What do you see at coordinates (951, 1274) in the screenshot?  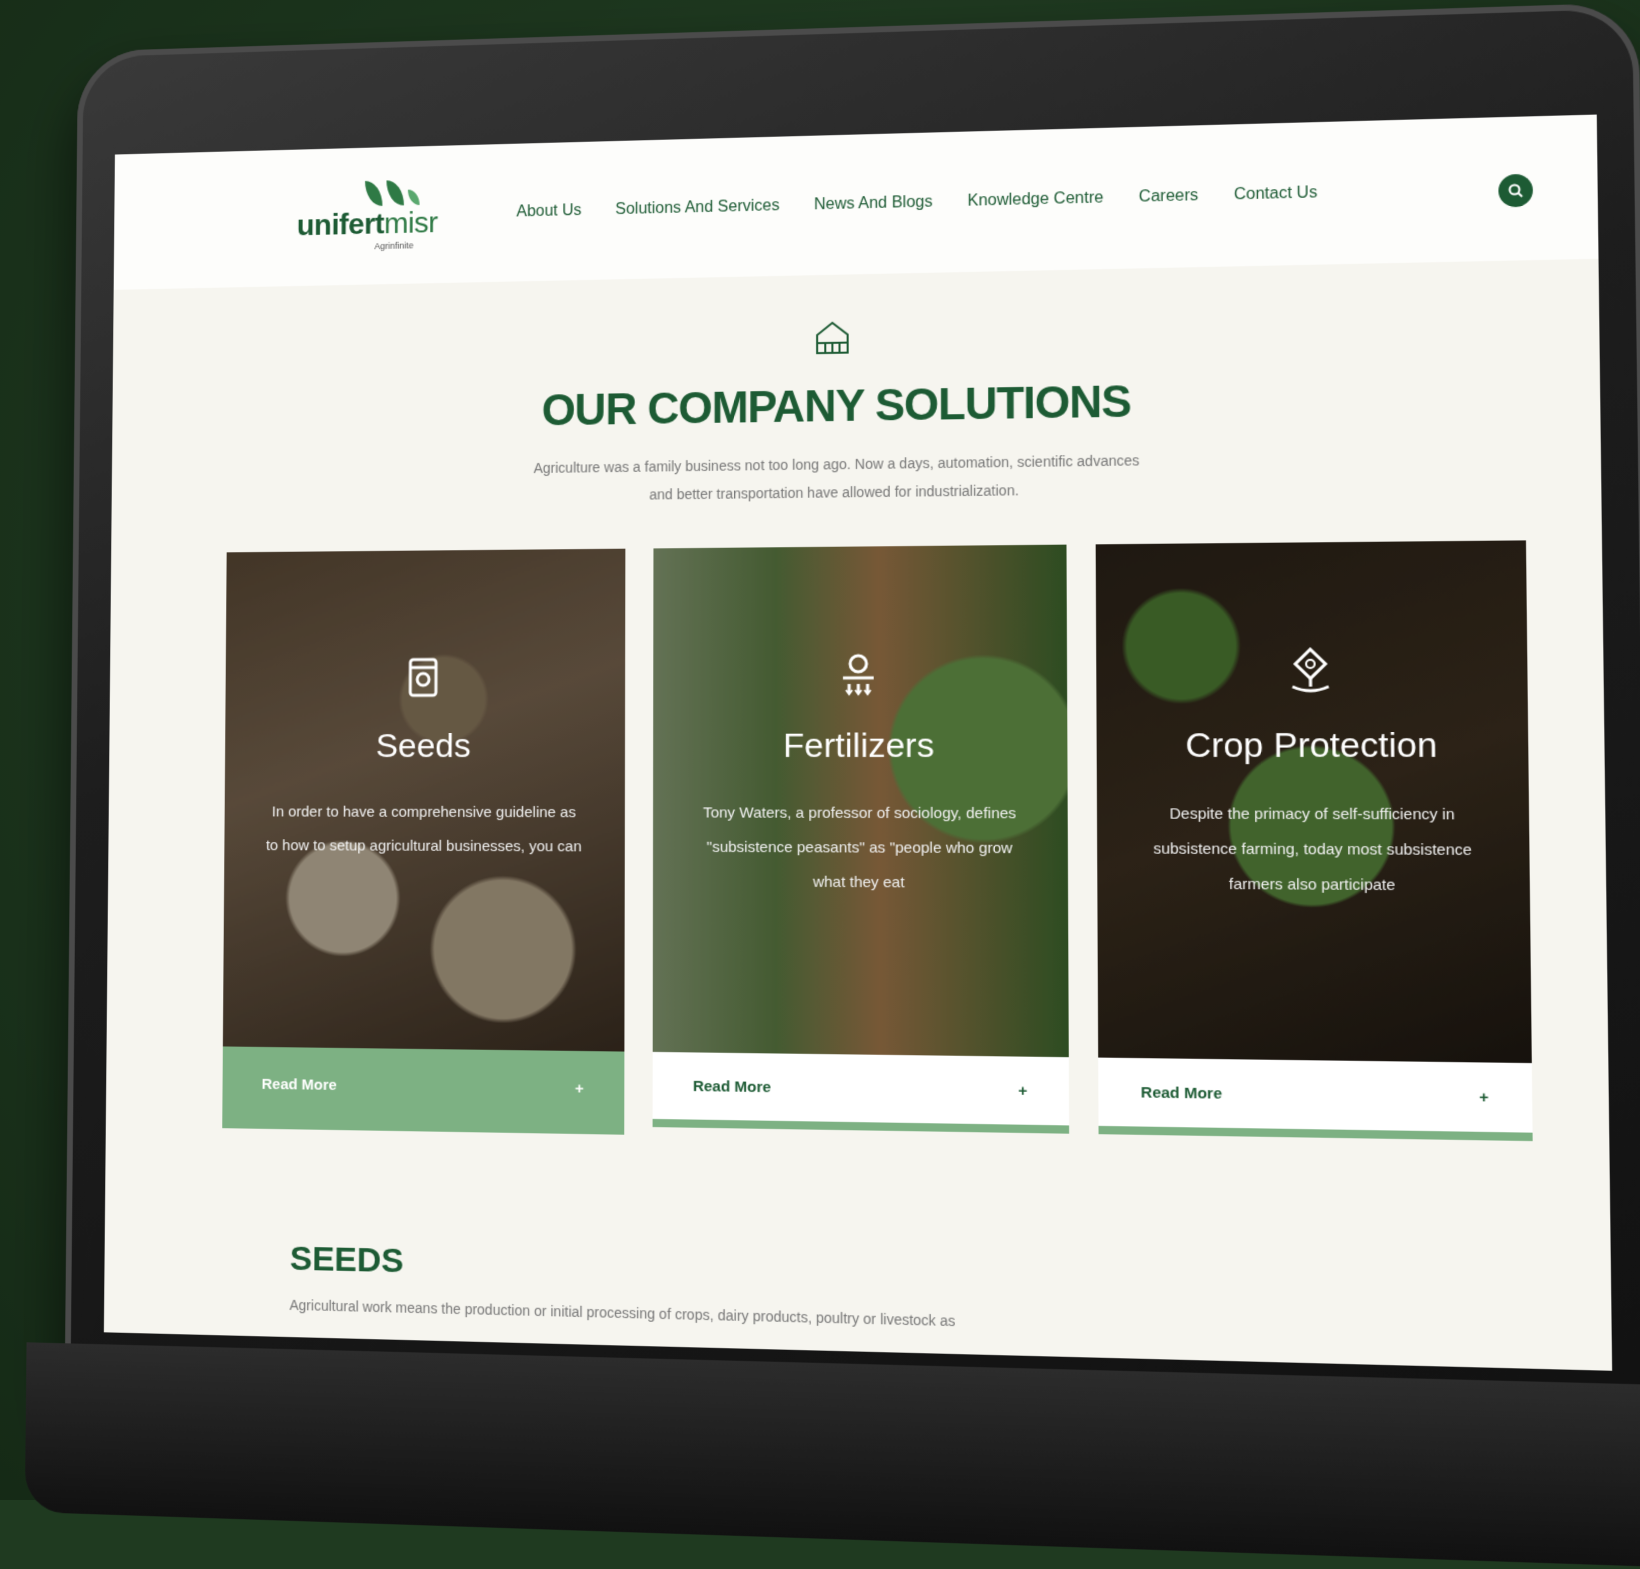 I see `seeds-heading: SEEDS` at bounding box center [951, 1274].